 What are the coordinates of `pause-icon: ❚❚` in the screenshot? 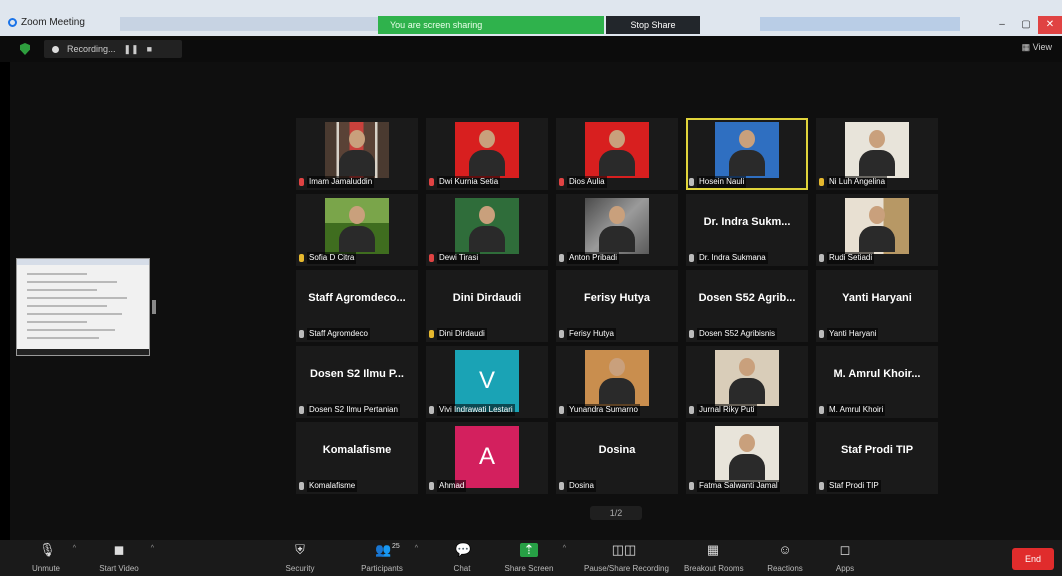 It's located at (131, 49).